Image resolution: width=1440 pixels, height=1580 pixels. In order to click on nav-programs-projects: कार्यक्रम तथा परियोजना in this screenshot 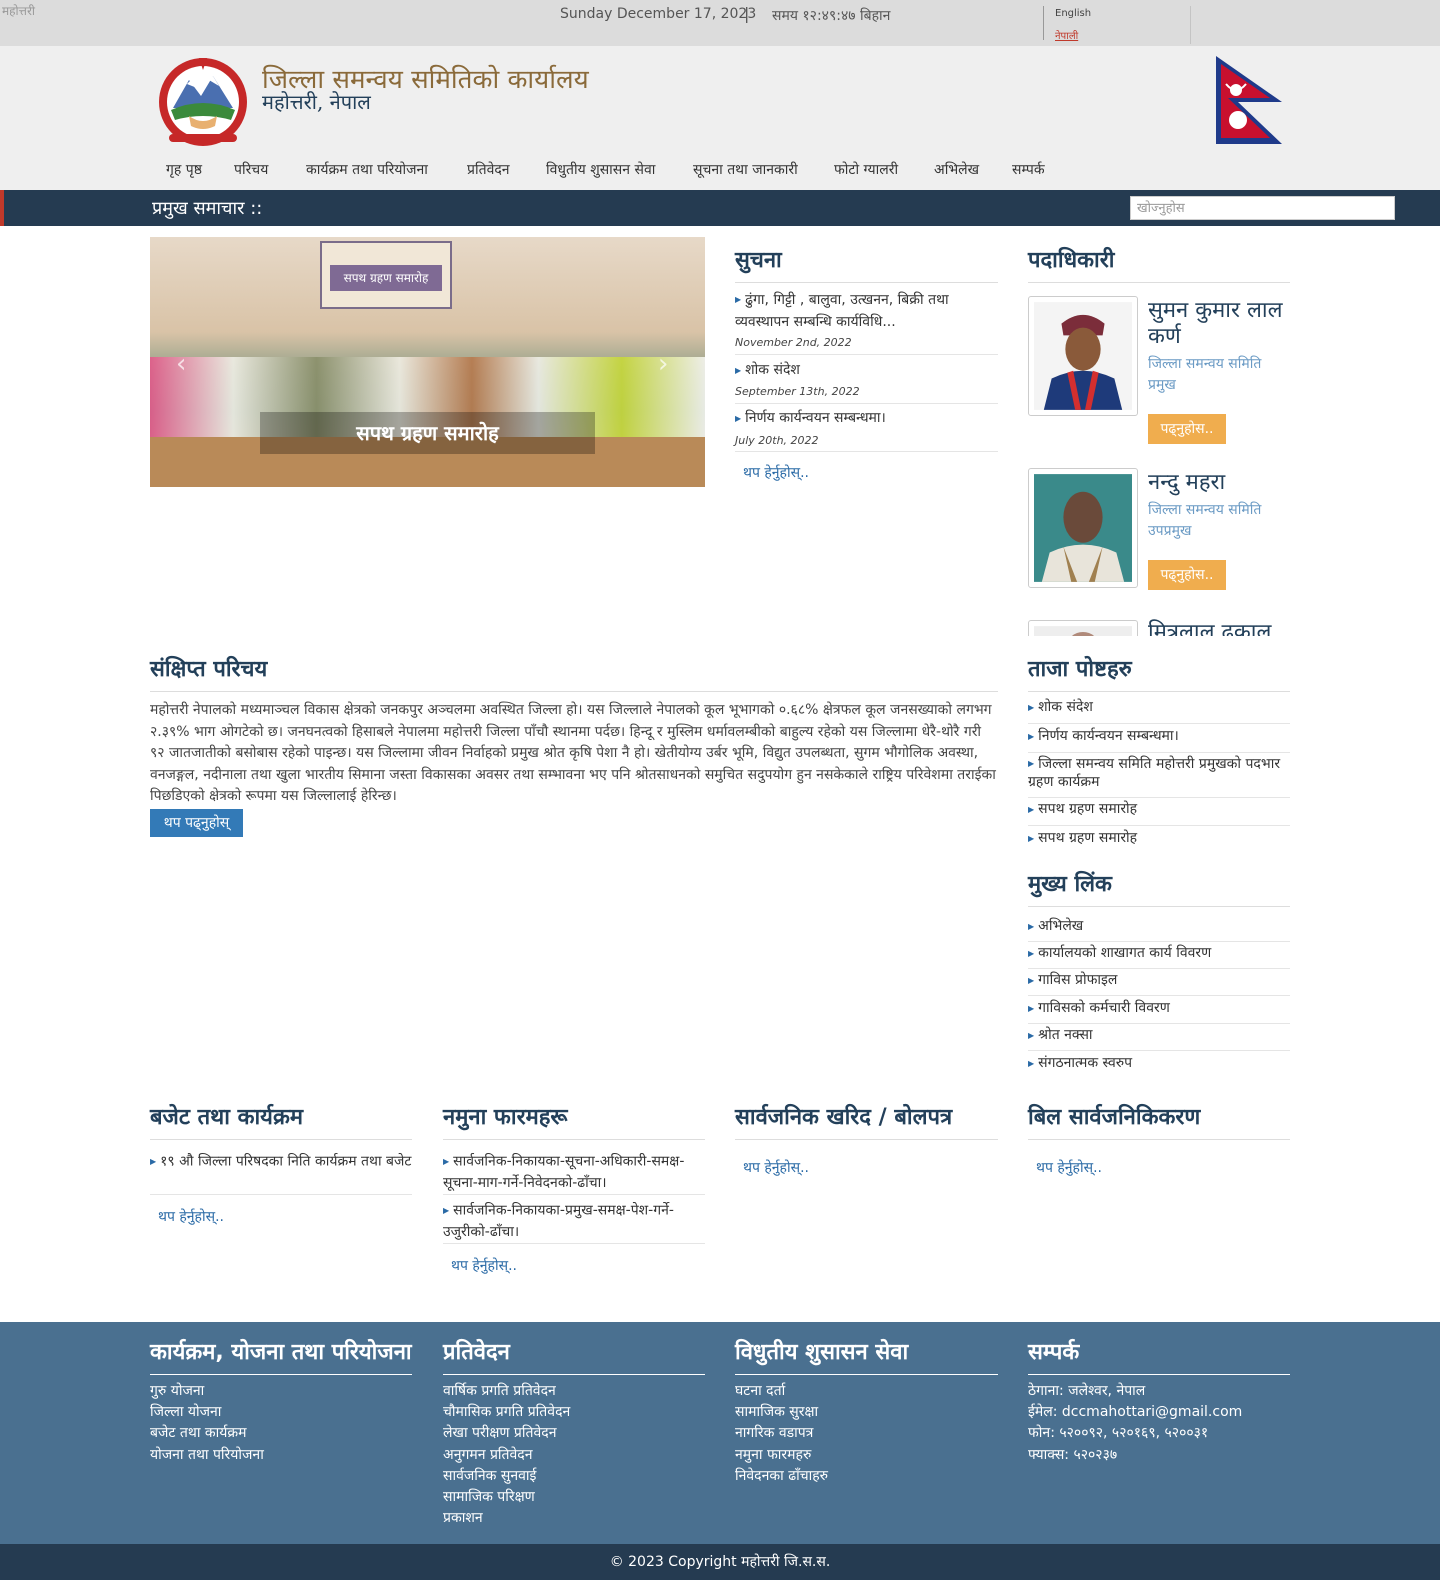, I will do `click(367, 169)`.